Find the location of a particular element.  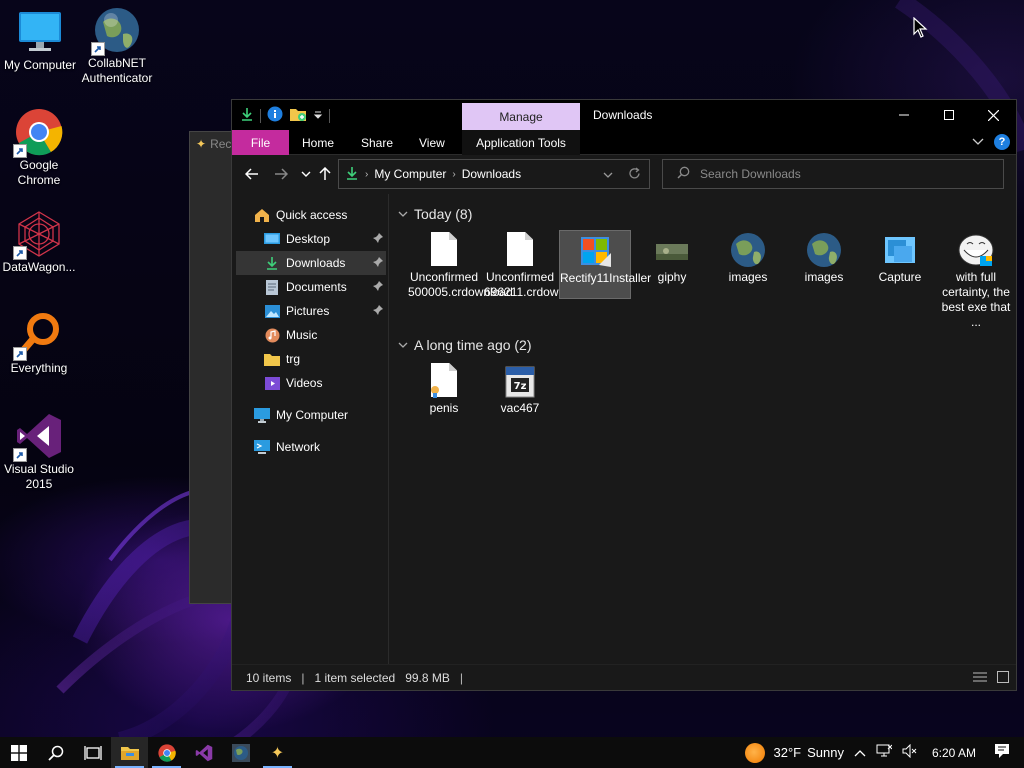

refresh-icon is located at coordinates (634, 175).